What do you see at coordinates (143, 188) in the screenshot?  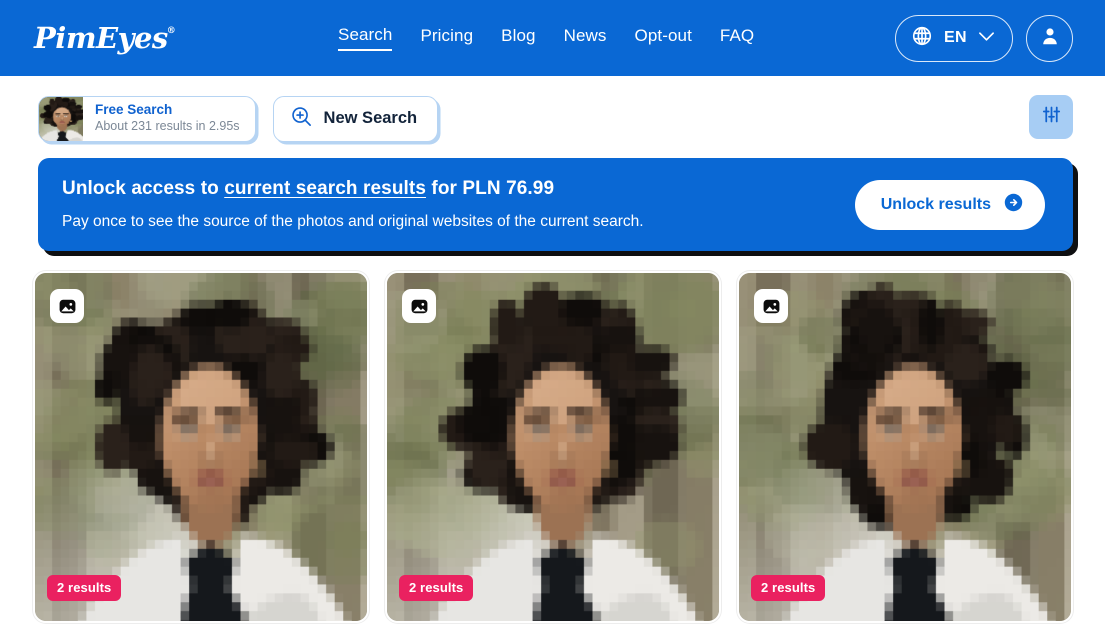 I see `unlock-title-prefix: Unlock access to` at bounding box center [143, 188].